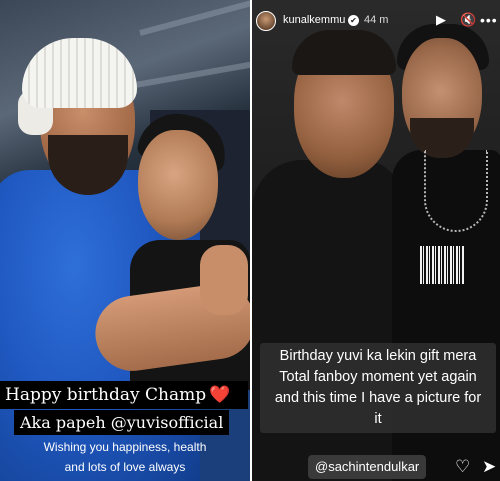 This screenshot has height=481, width=500. What do you see at coordinates (489, 467) in the screenshot?
I see `send-icon: ➤` at bounding box center [489, 467].